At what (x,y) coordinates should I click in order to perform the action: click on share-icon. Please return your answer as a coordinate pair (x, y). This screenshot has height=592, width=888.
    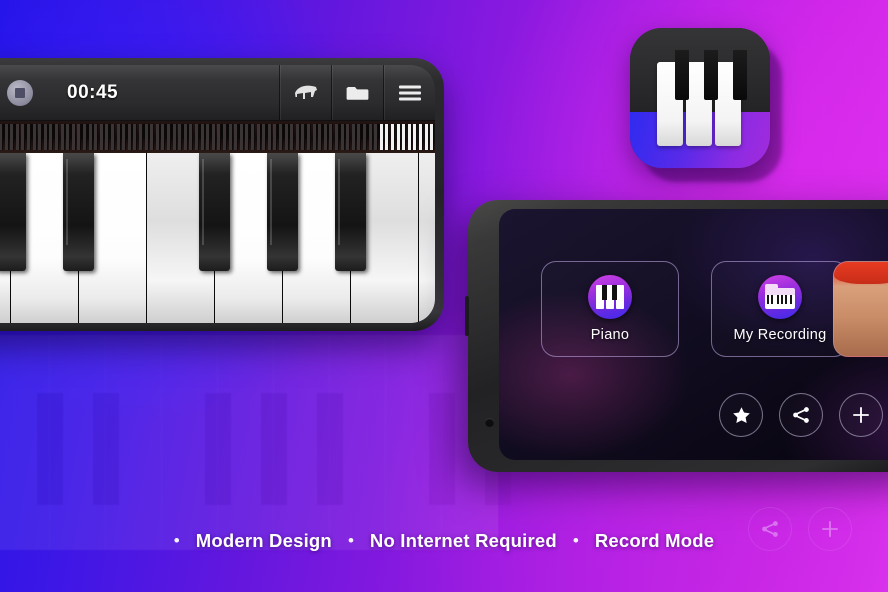
    Looking at the image, I should click on (801, 415).